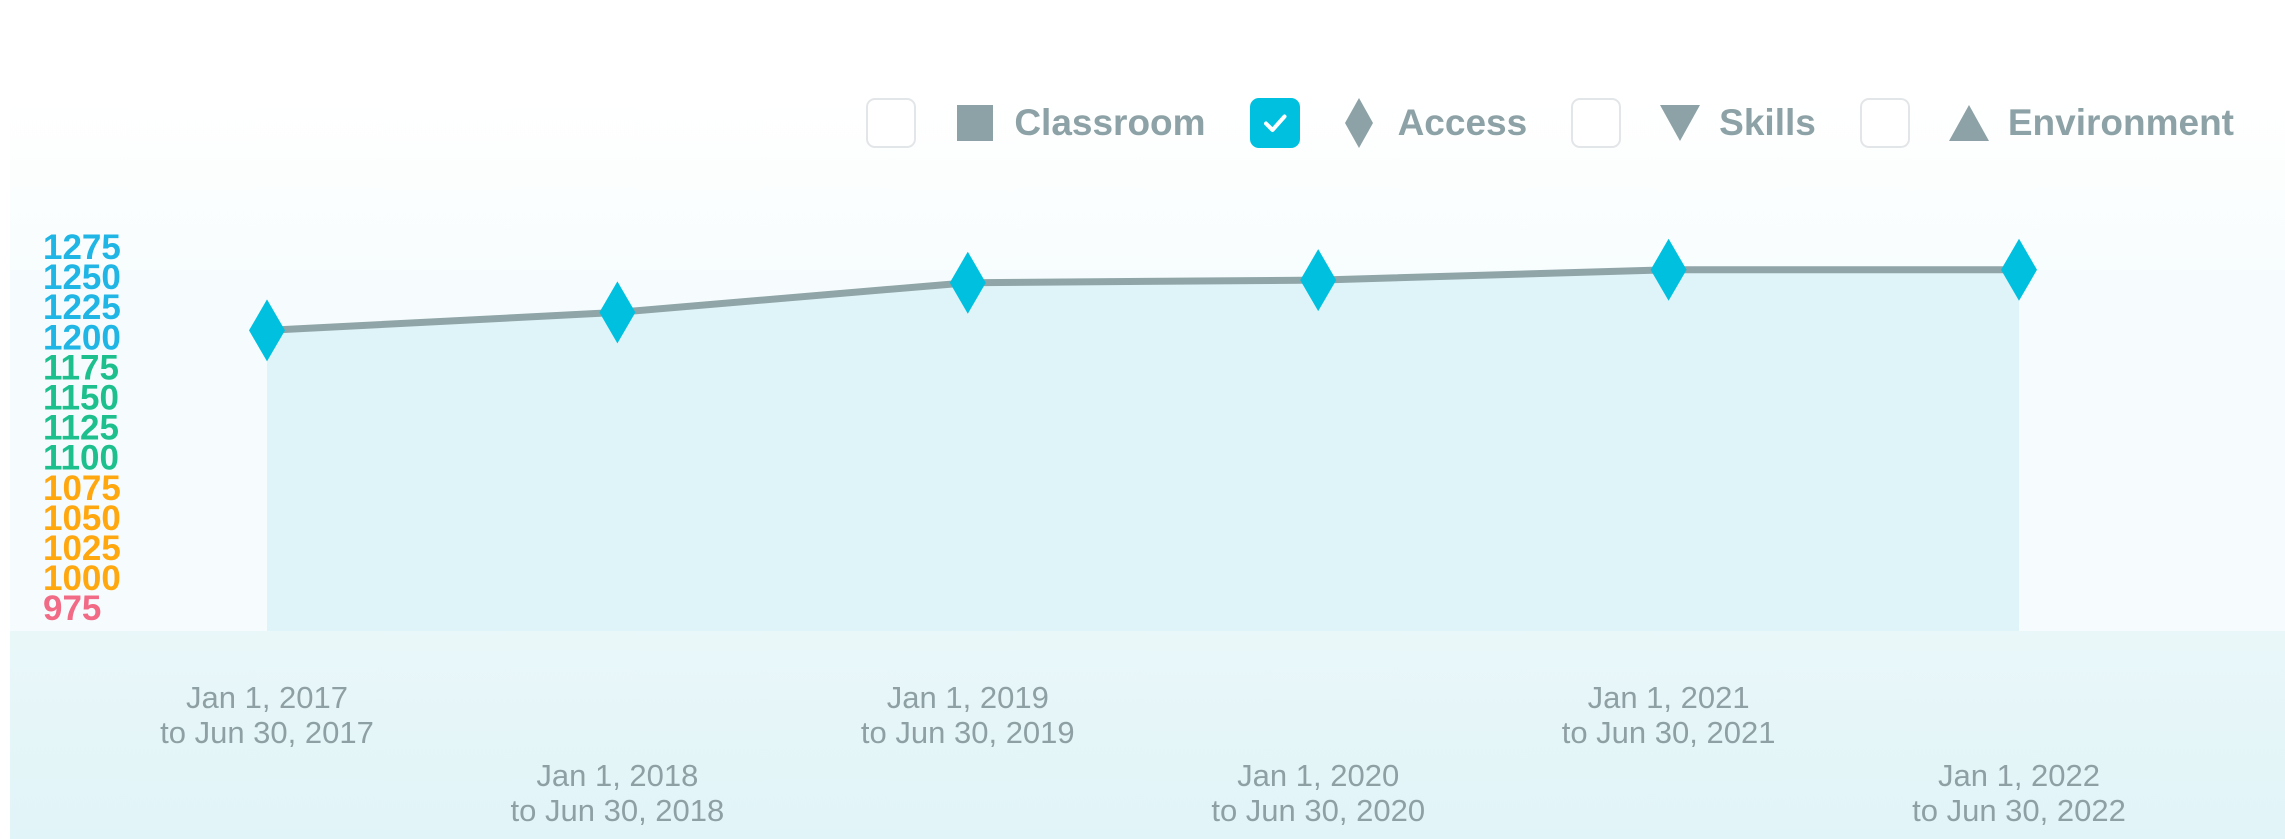  I want to click on x-tick-label: Jan 1, 2018, so click(617, 775).